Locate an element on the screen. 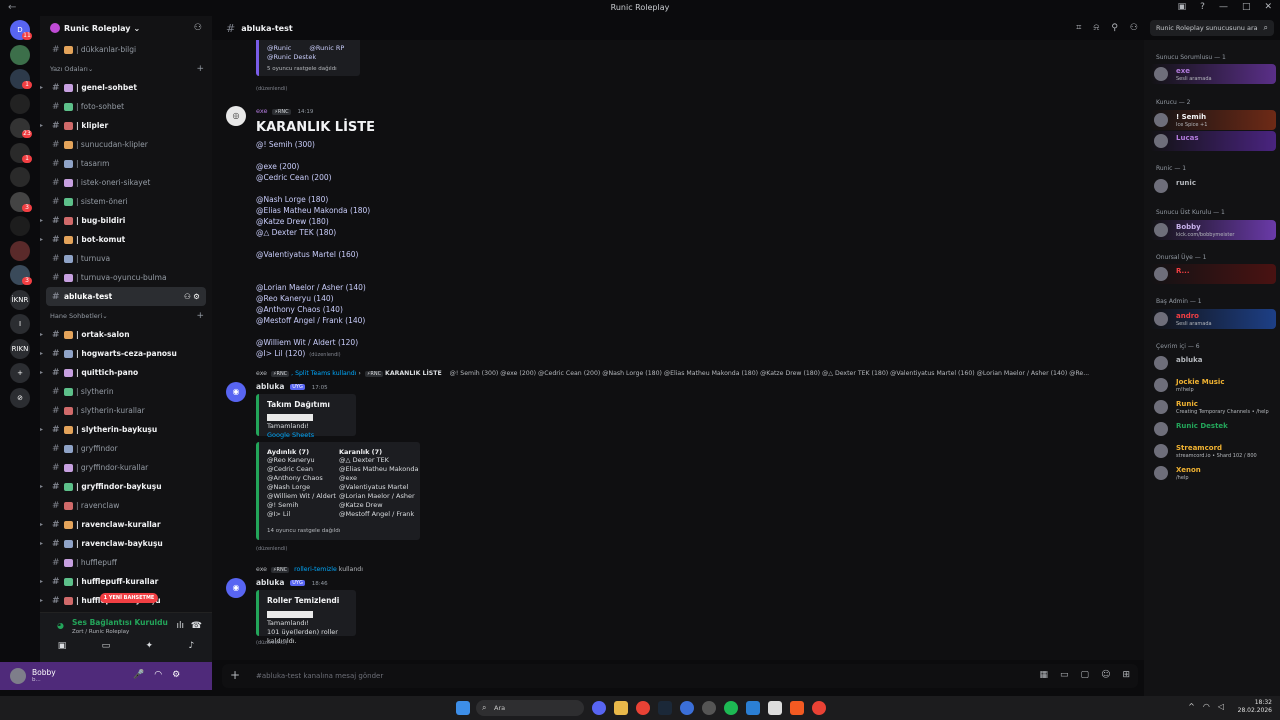 The image size is (1280, 720). mention-line: @exe (200) is located at coordinates (277, 166).